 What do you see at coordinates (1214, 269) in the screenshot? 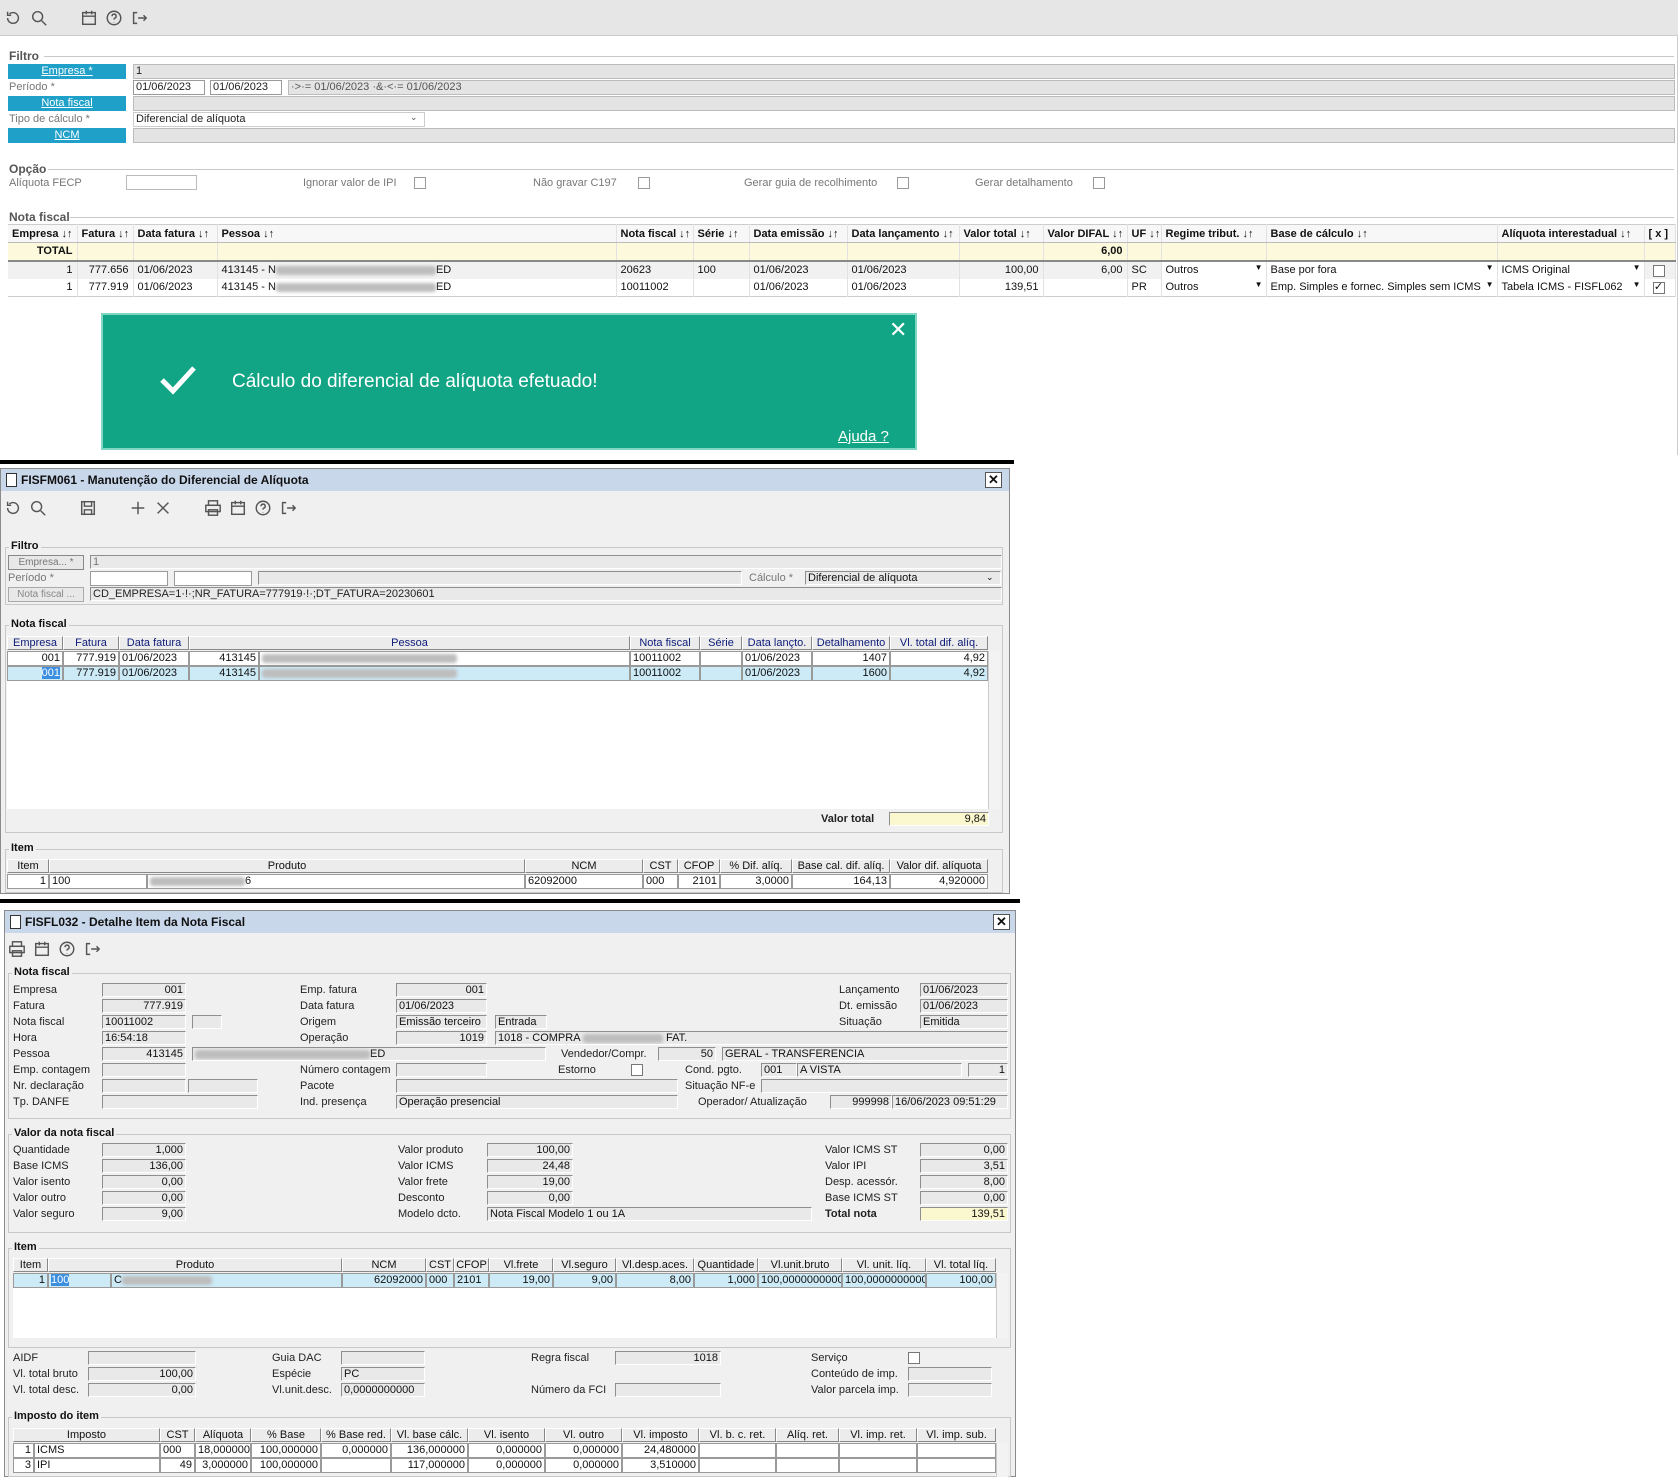
I see `regime-select: Outros ▼` at bounding box center [1214, 269].